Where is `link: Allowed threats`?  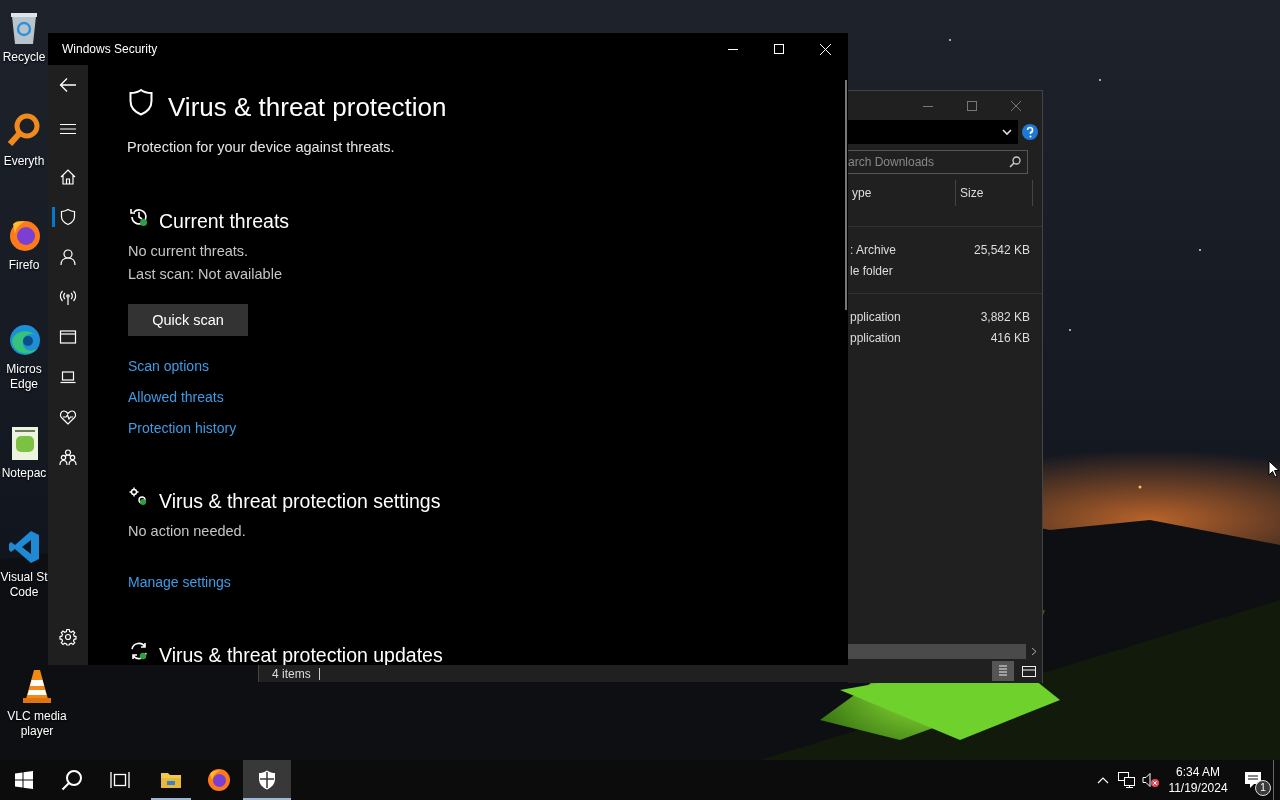
link: Allowed threats is located at coordinates (176, 397).